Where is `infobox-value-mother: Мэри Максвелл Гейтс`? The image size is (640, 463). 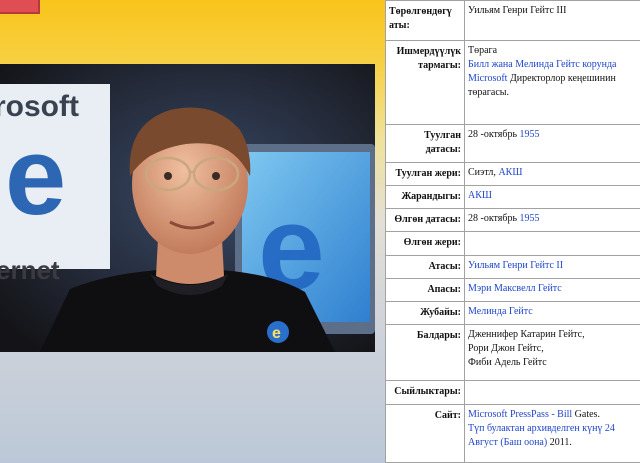 infobox-value-mother: Мэри Максвелл Гейтс is located at coordinates (552, 289).